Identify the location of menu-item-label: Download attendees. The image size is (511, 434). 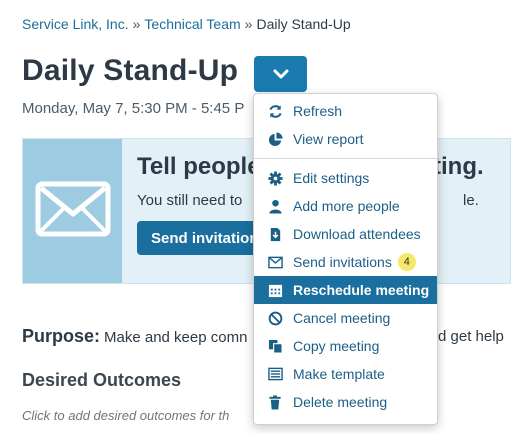
(357, 234).